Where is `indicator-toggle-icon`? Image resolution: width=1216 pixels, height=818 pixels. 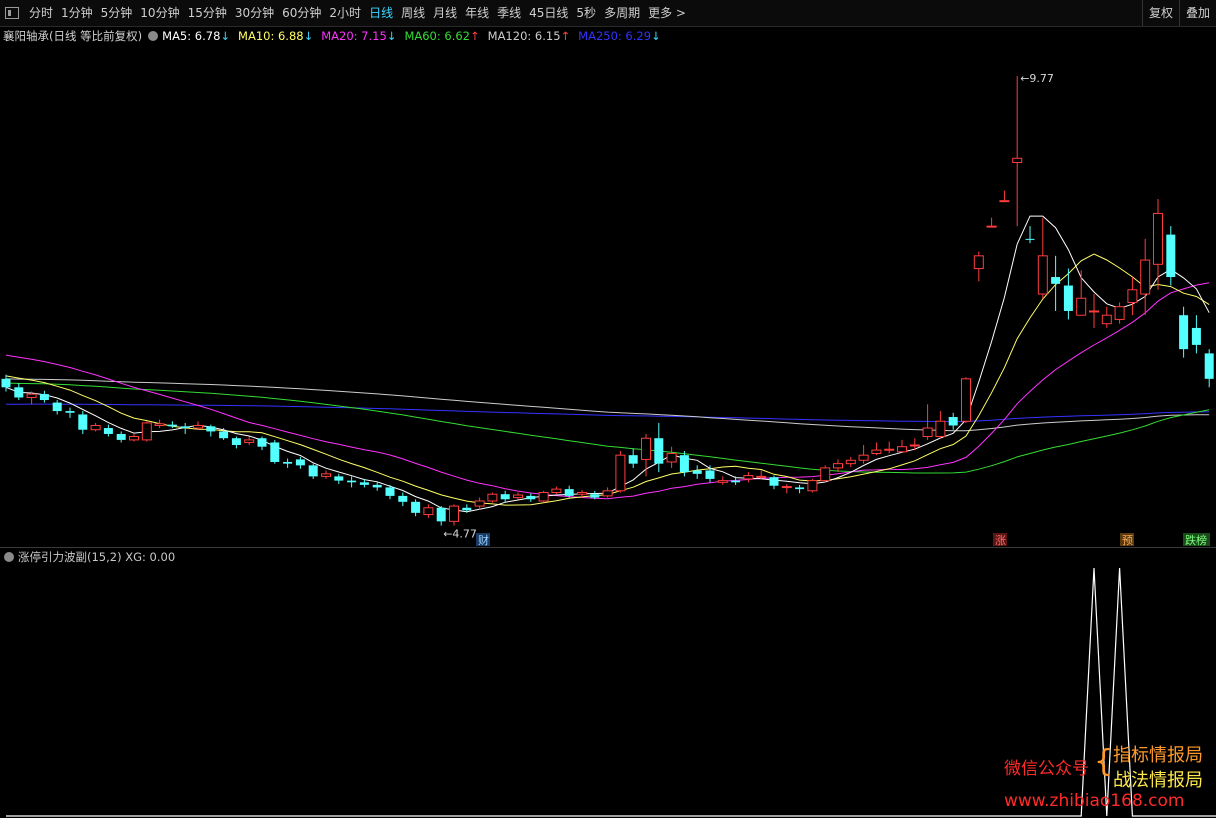
indicator-toggle-icon is located at coordinates (9, 557).